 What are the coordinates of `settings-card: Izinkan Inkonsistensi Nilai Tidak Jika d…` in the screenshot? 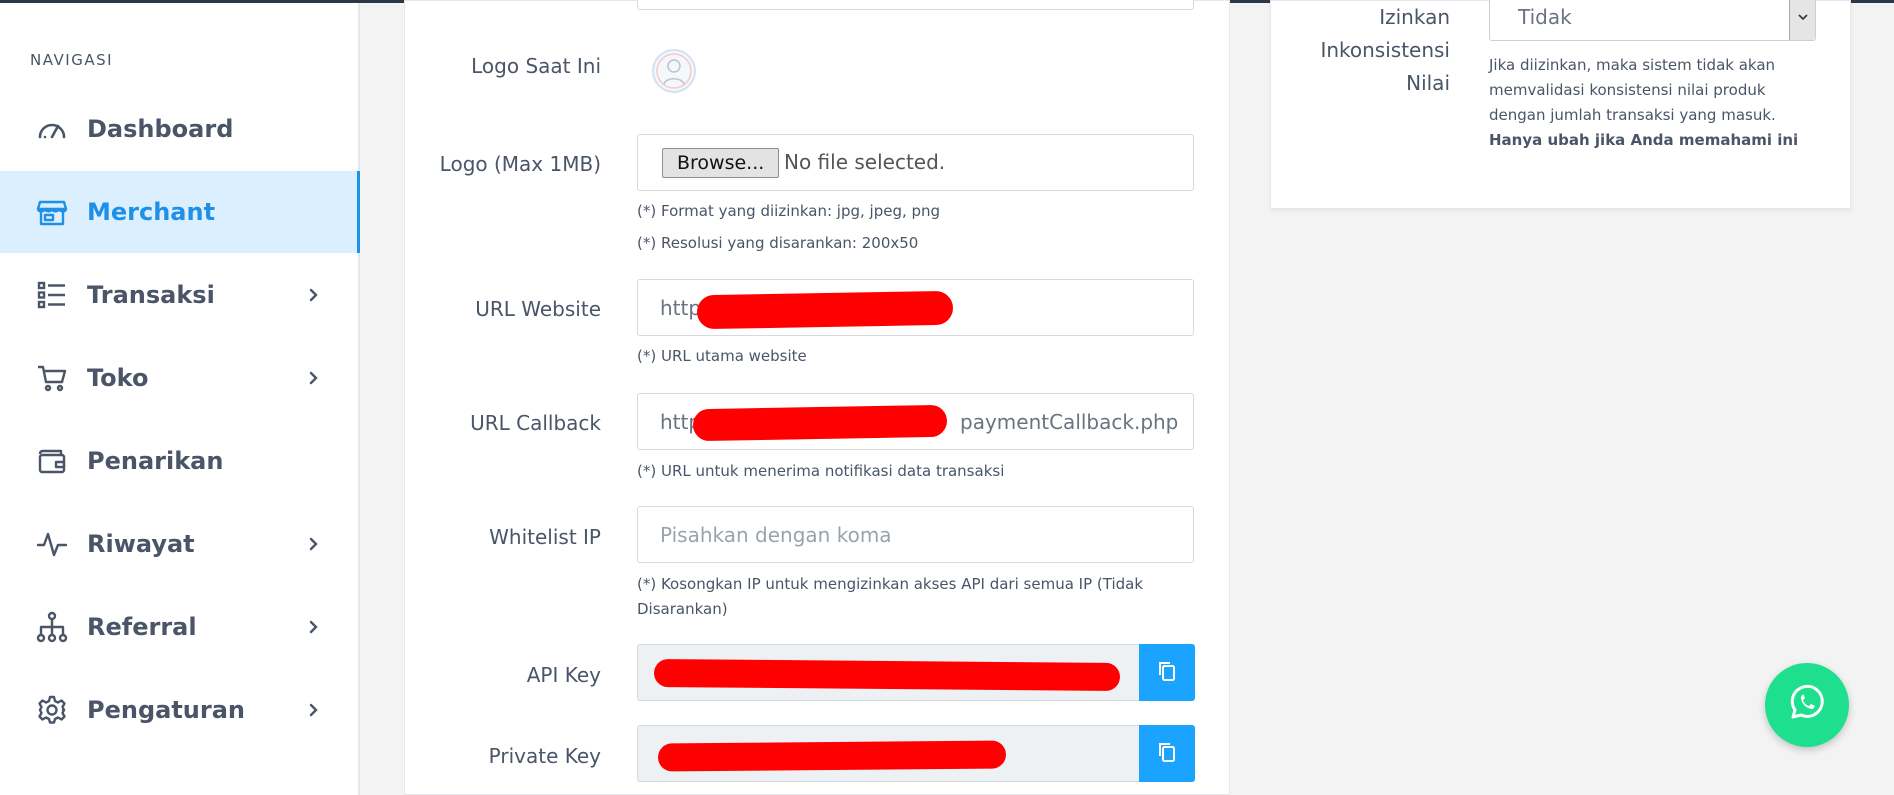 It's located at (1560, 104).